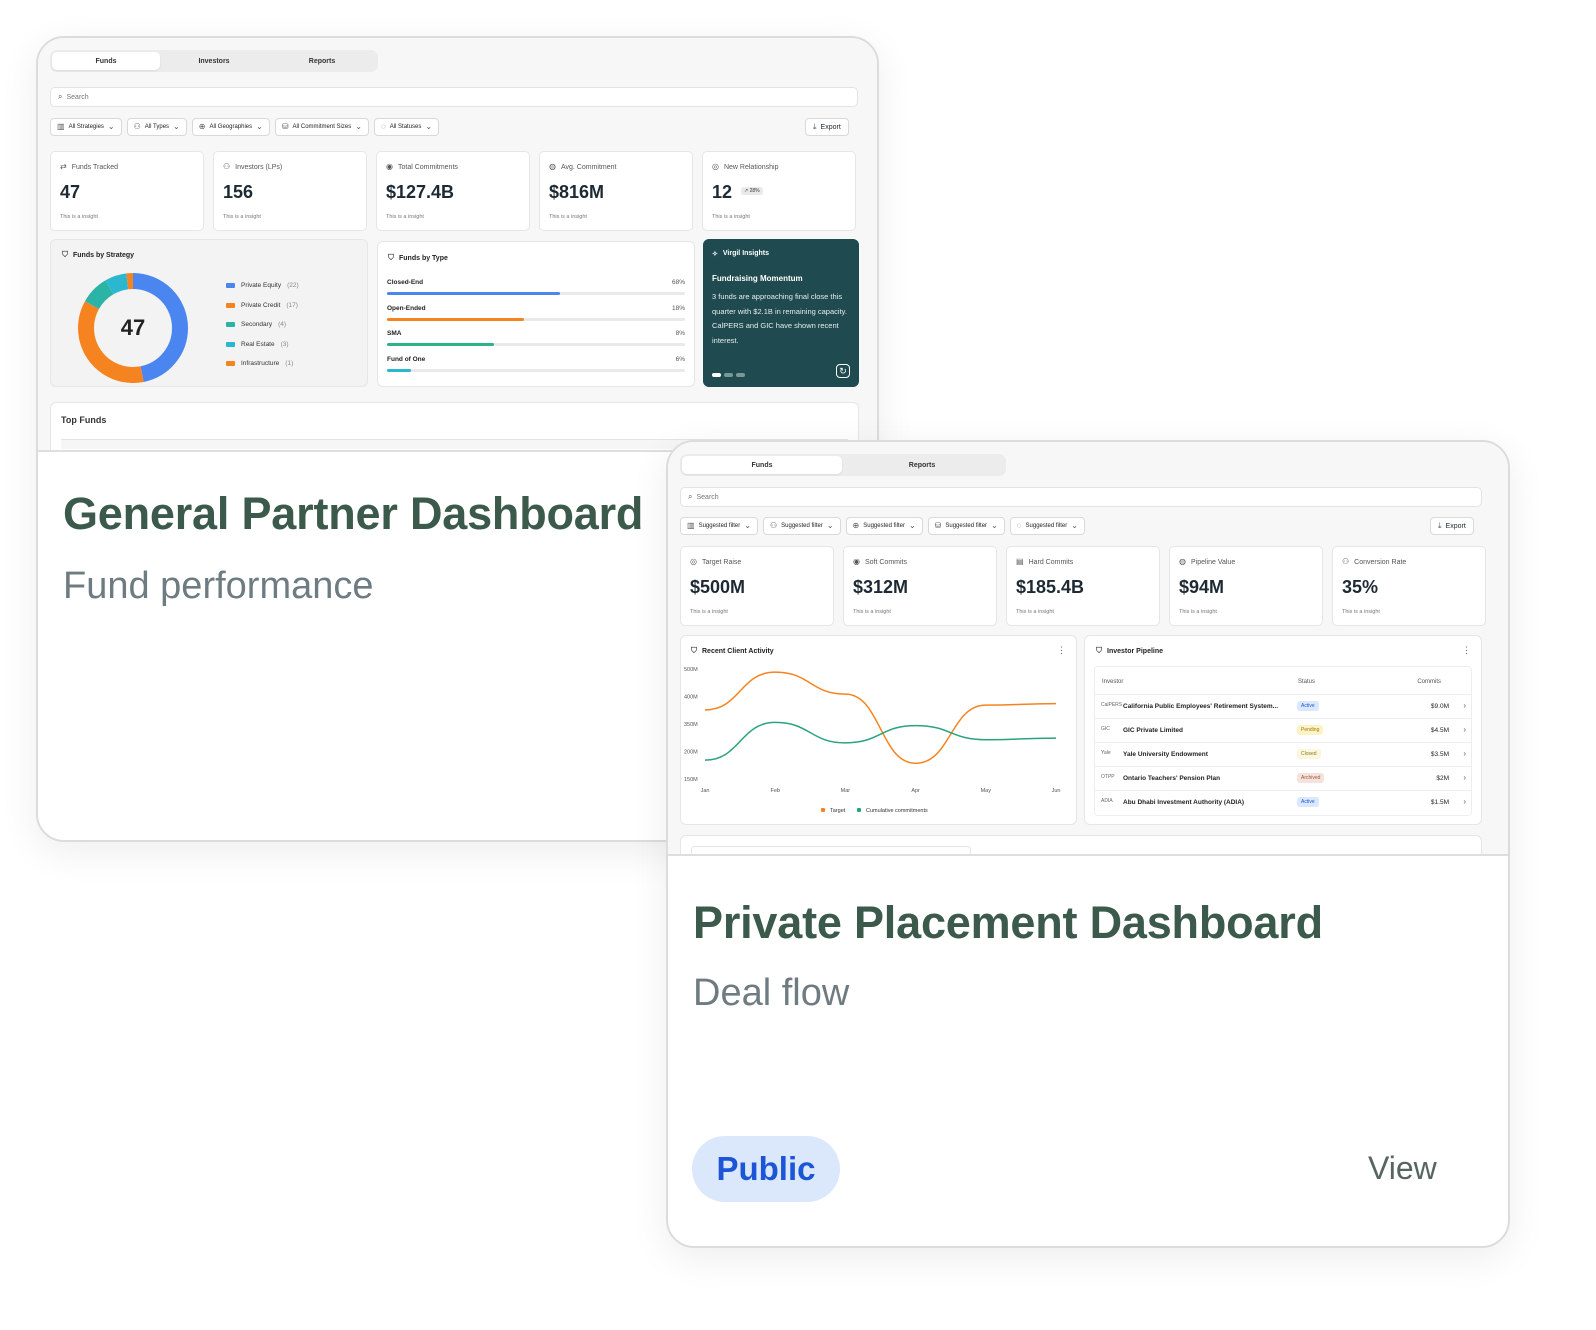 This screenshot has height=1330, width=1596. Describe the element at coordinates (214, 61) in the screenshot. I see `tab-investors: Investors` at that location.